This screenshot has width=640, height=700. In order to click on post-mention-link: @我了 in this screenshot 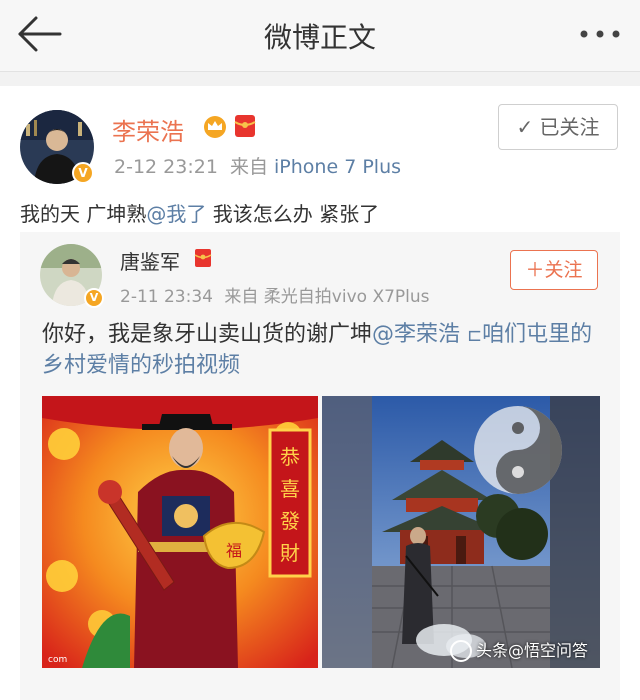, I will do `click(176, 214)`.